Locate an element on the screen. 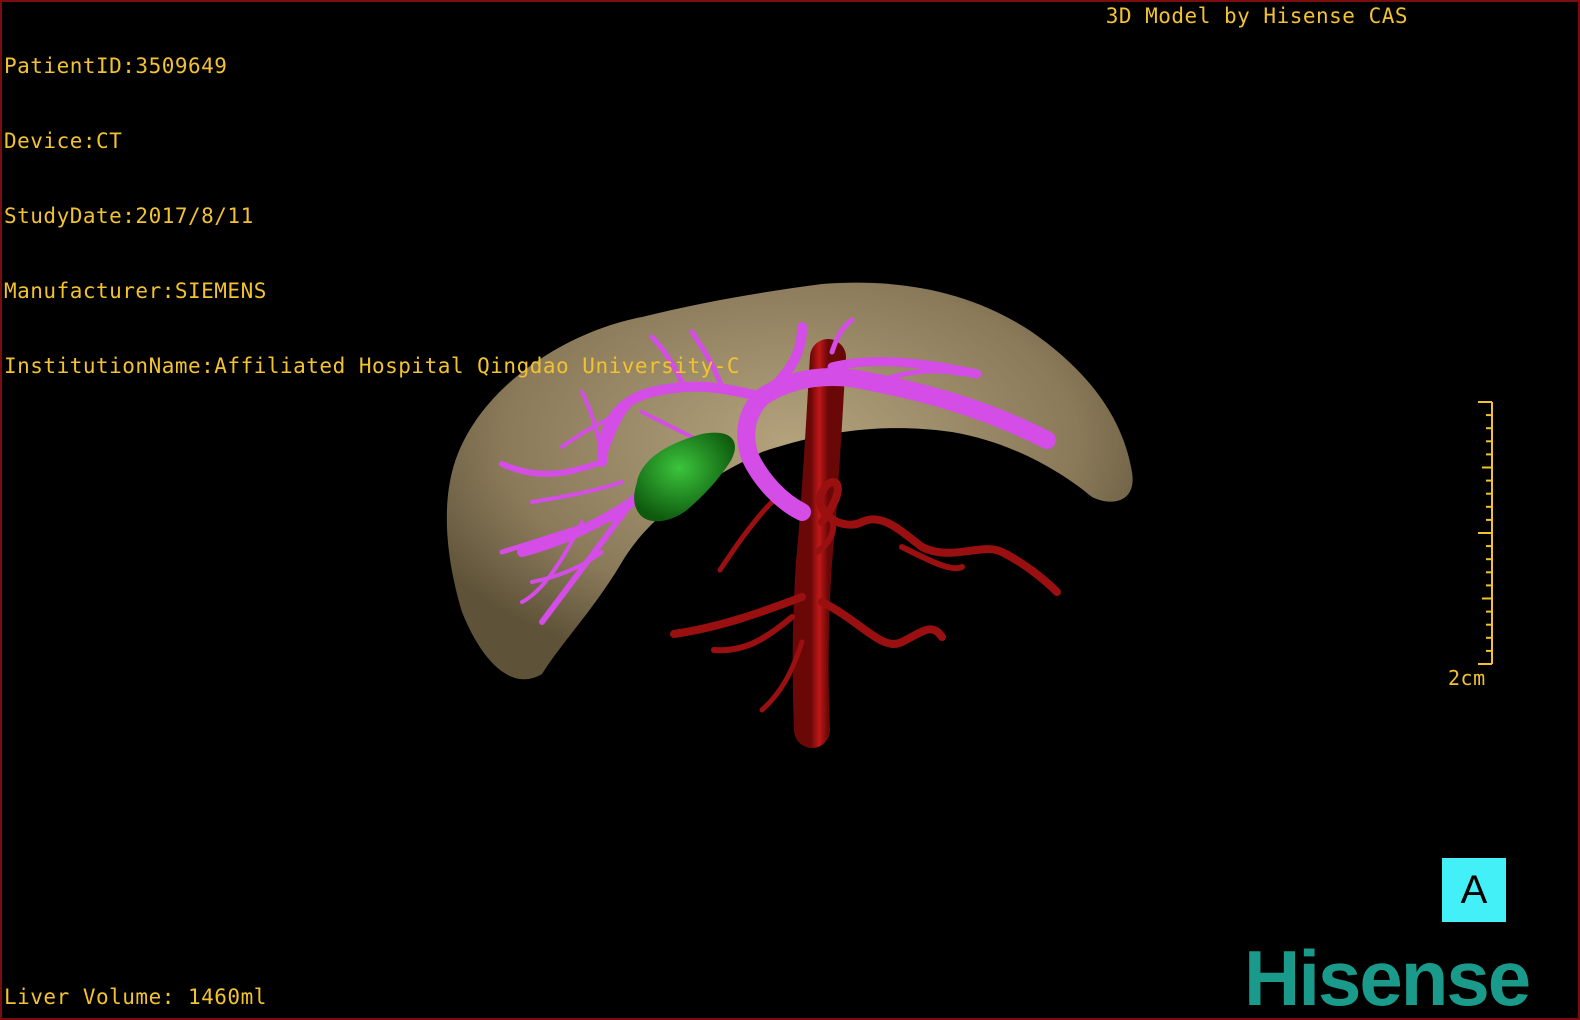  hisense-logo: Hisense is located at coordinates (1387, 977).